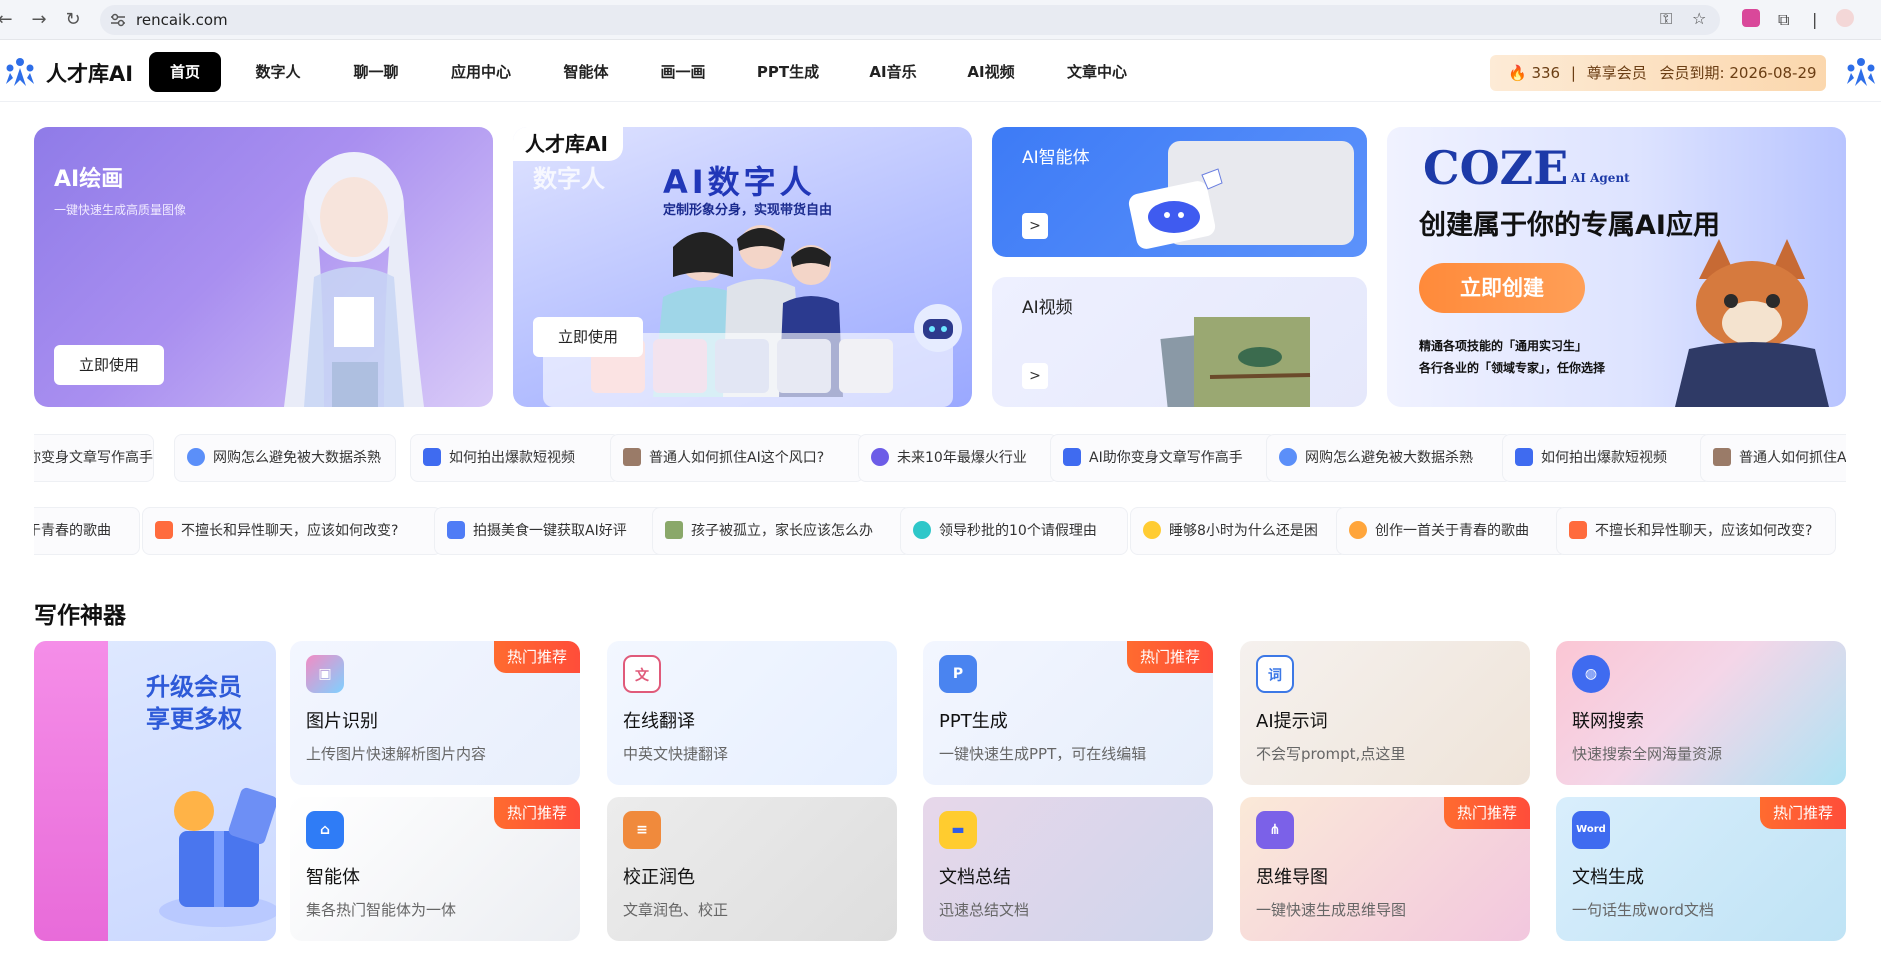 The height and width of the screenshot is (957, 1881). I want to click on url-text: rencaik.com, so click(182, 20).